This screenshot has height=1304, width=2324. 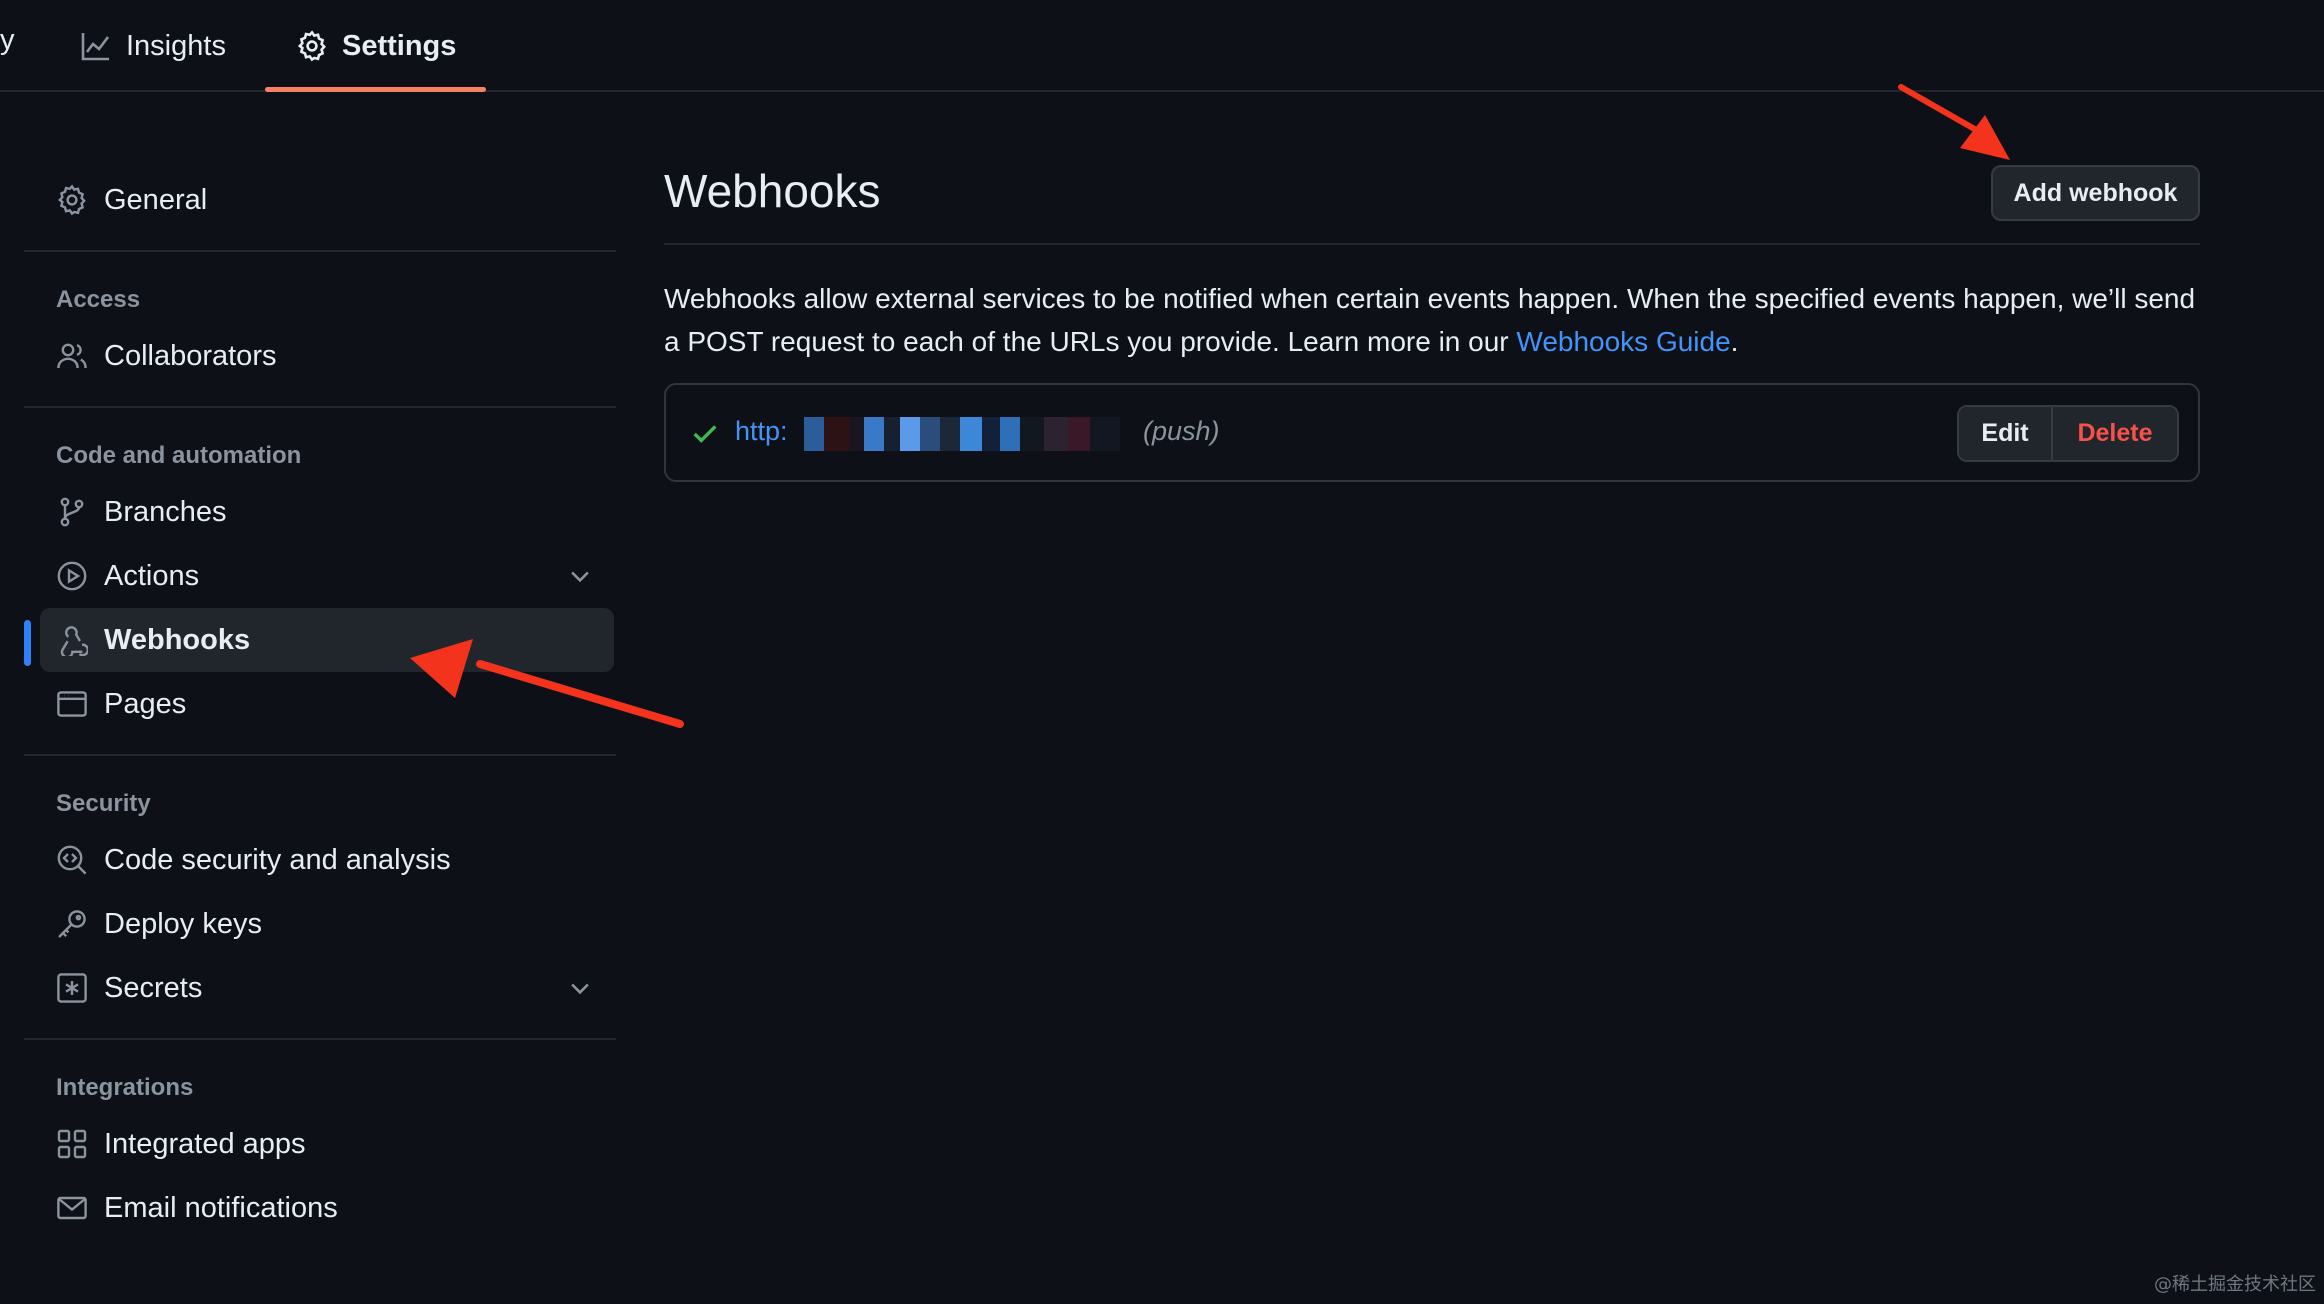 What do you see at coordinates (327, 924) in the screenshot?
I see `sidebar-item-deploy-keys: Deploy keys` at bounding box center [327, 924].